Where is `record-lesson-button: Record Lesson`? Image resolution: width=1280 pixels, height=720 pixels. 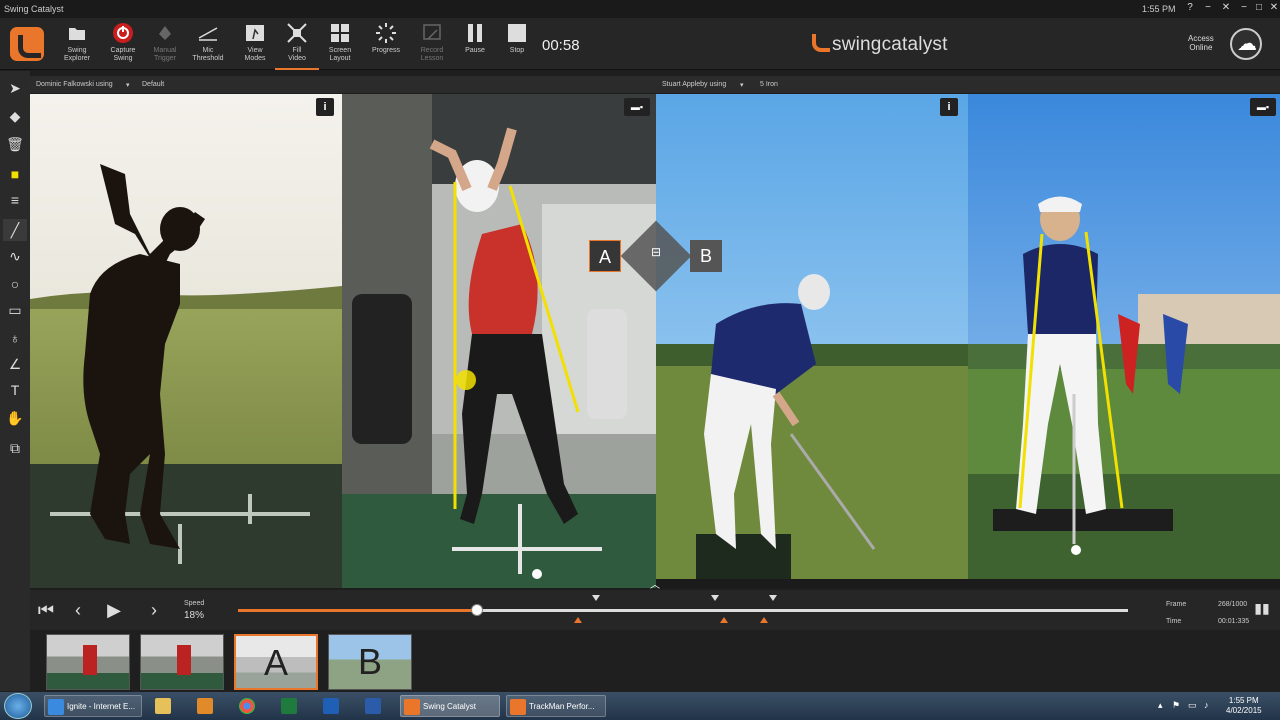
record-lesson-button: Record Lesson is located at coordinates (432, 46).